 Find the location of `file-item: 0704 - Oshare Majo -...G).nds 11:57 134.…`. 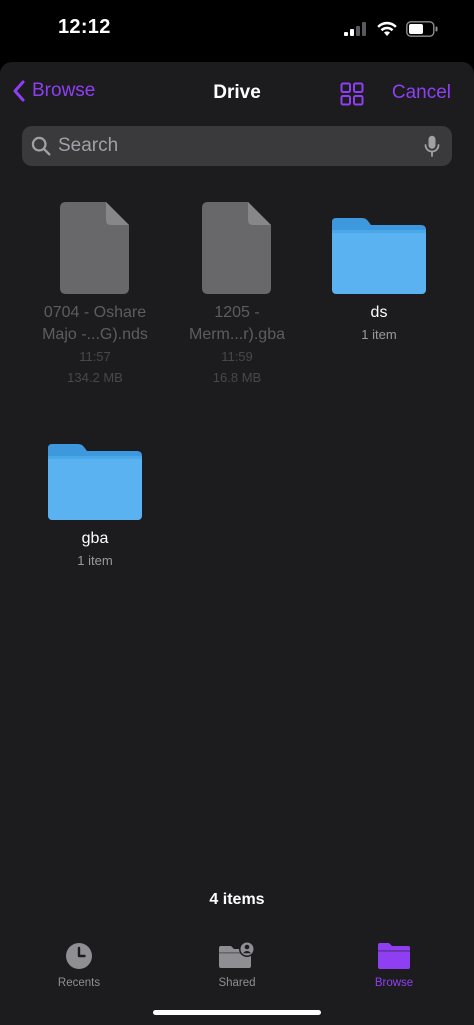

file-item: 0704 - Oshare Majo -...G).nds 11:57 134.… is located at coordinates (95, 293).